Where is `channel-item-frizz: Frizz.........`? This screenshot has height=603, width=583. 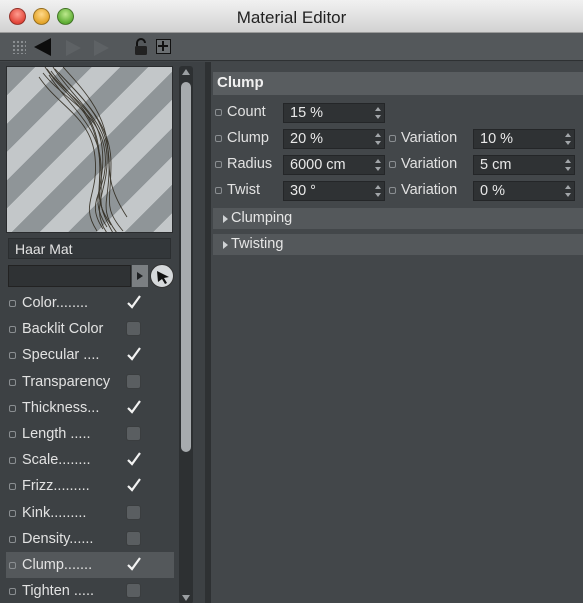 channel-item-frizz: Frizz......... is located at coordinates (90, 486).